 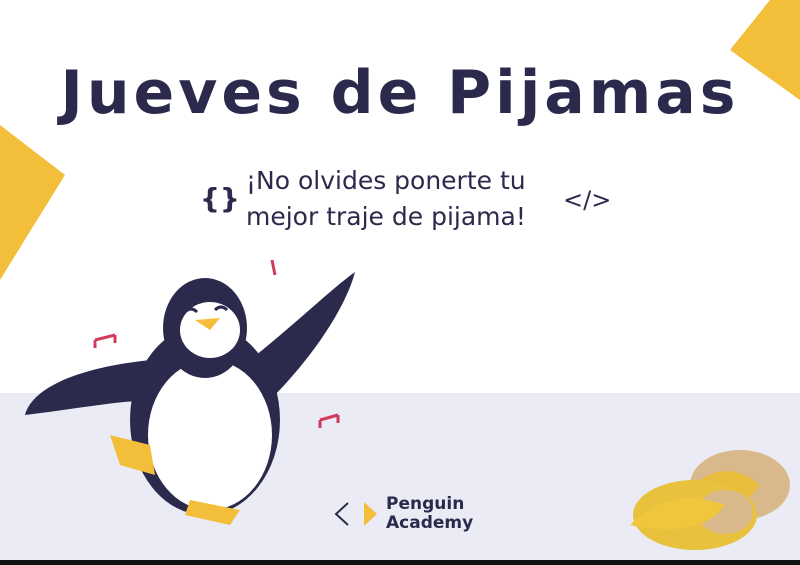 I want to click on bottom-border, so click(x=400, y=562).